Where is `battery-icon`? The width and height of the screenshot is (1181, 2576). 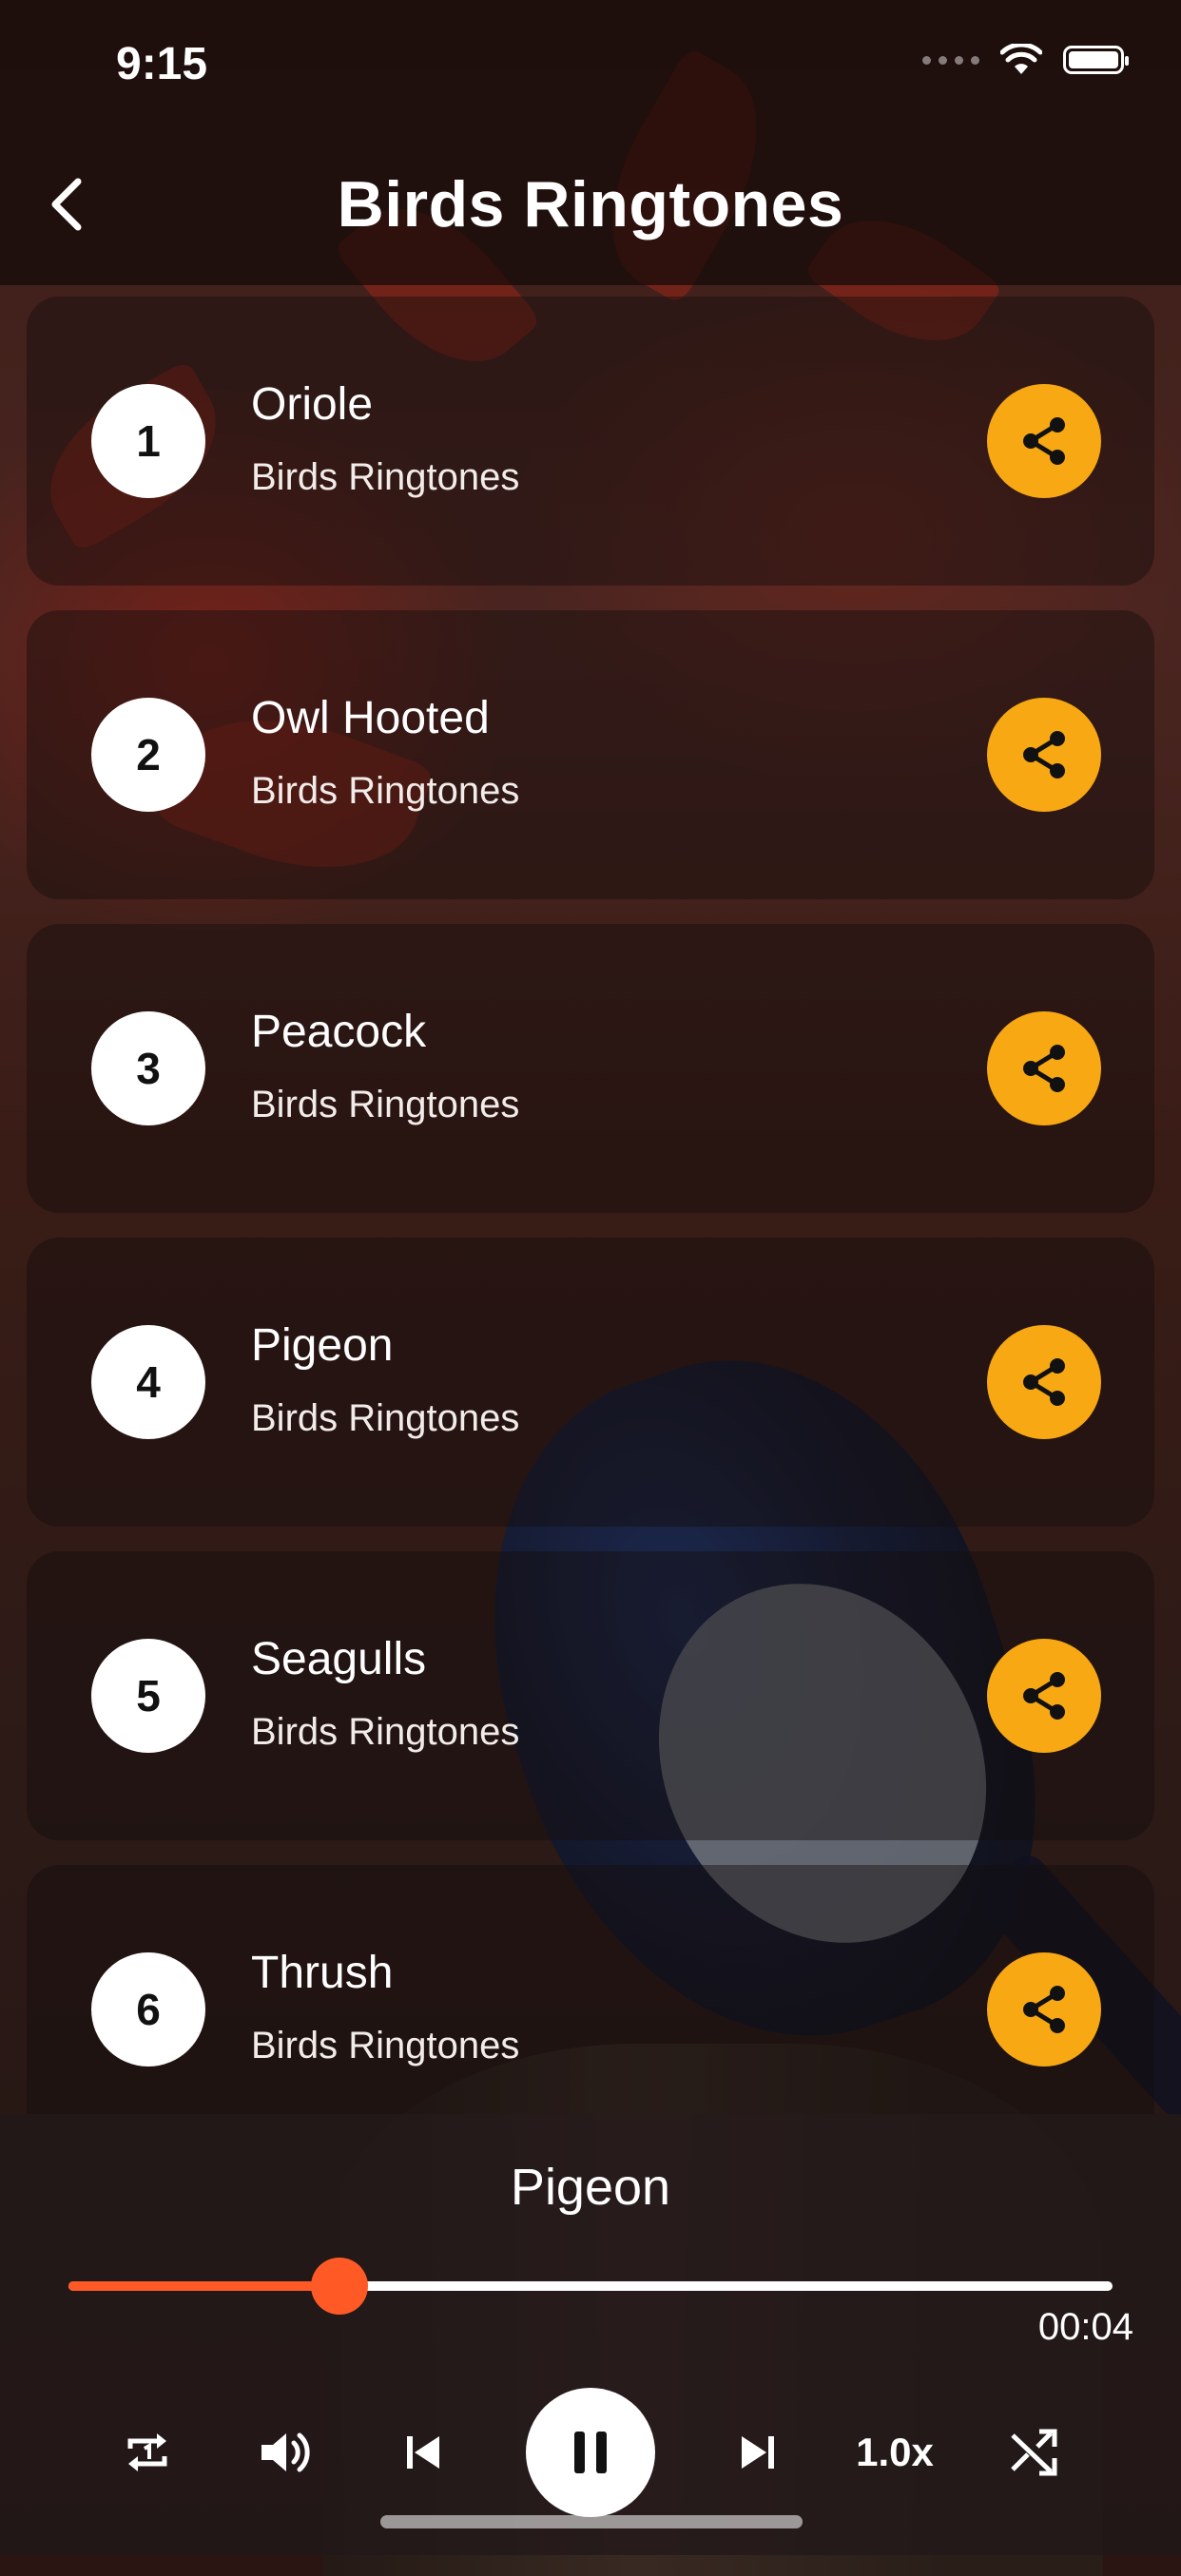
battery-icon is located at coordinates (1096, 60).